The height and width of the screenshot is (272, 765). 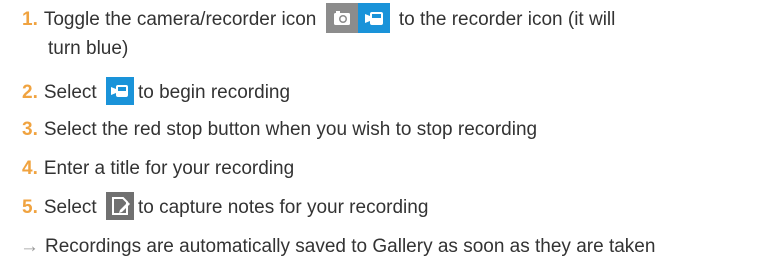 What do you see at coordinates (30, 129) in the screenshot?
I see `step-number: 3.` at bounding box center [30, 129].